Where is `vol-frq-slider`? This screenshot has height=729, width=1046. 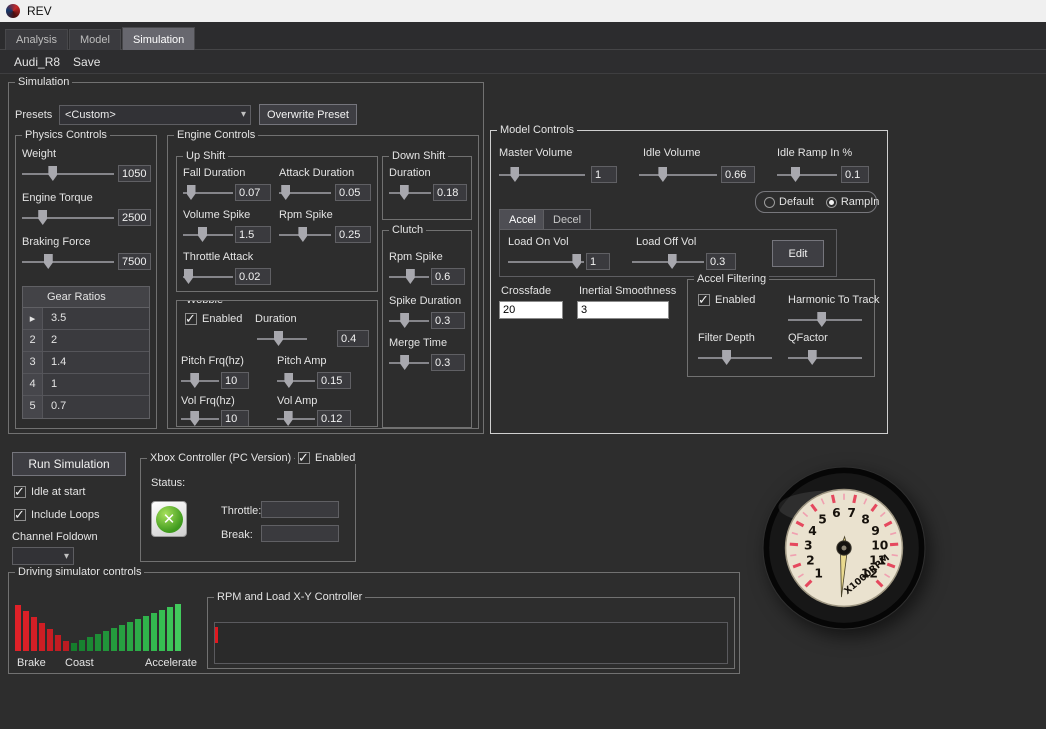
vol-frq-slider is located at coordinates (200, 418).